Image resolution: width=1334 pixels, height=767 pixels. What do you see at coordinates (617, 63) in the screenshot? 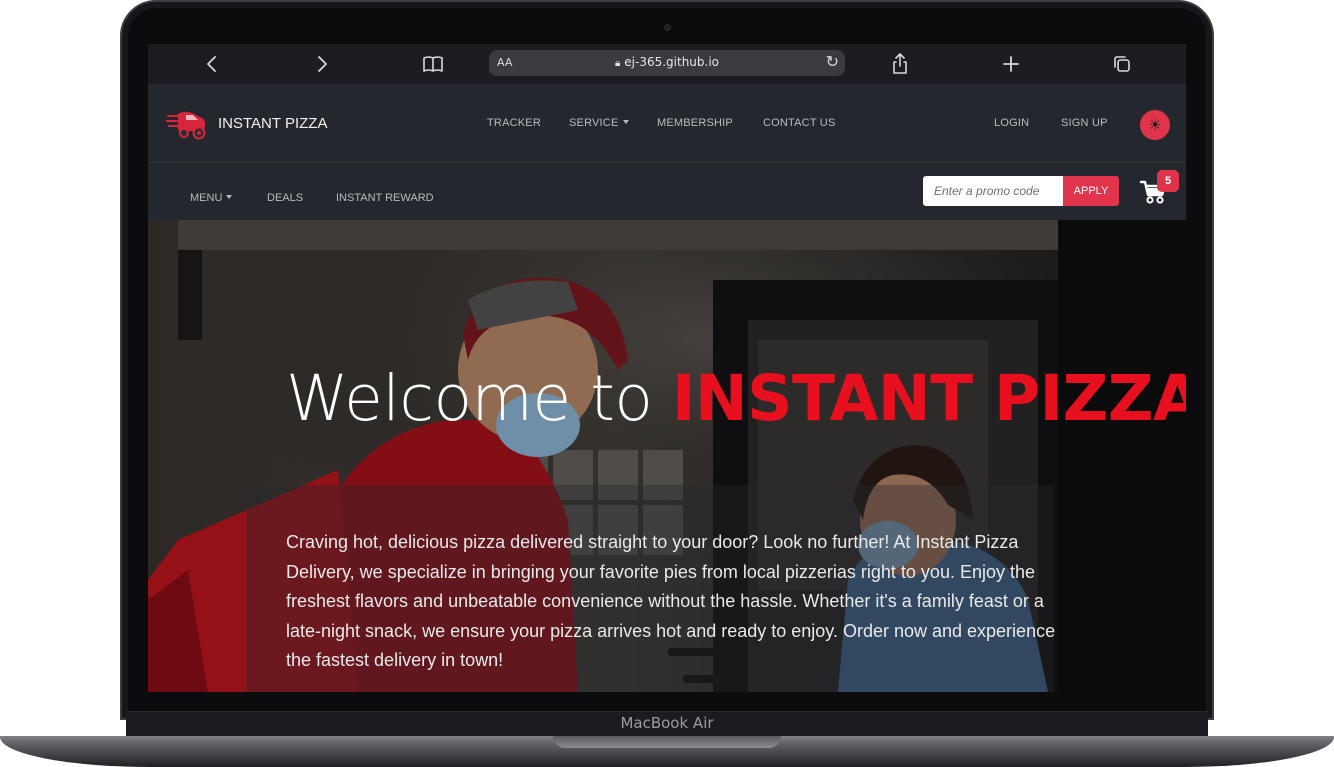
I see `lock-icon: 🔒︎` at bounding box center [617, 63].